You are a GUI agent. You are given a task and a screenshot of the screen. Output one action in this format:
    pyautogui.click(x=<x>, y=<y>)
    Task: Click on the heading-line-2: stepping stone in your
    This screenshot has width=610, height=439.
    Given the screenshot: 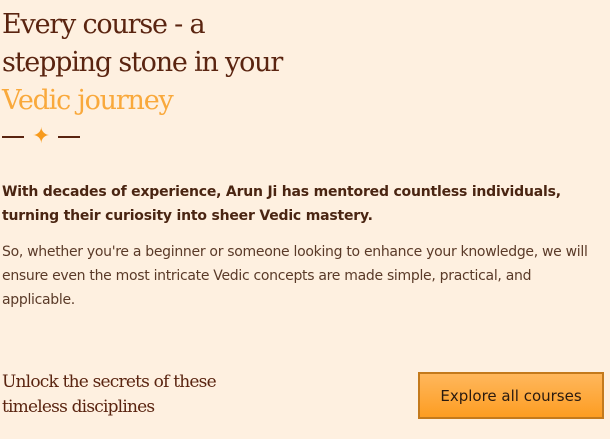 What is the action you would take?
    pyautogui.click(x=142, y=62)
    